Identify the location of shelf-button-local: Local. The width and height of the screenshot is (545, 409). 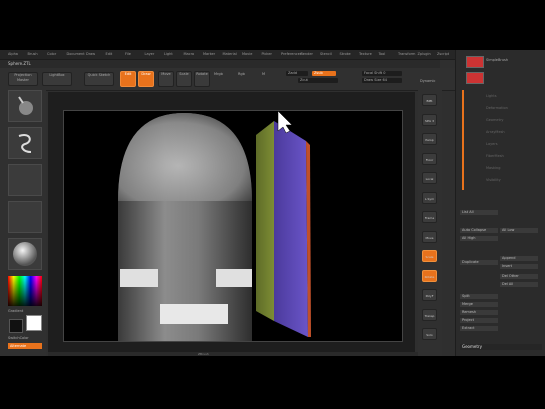
(429, 178).